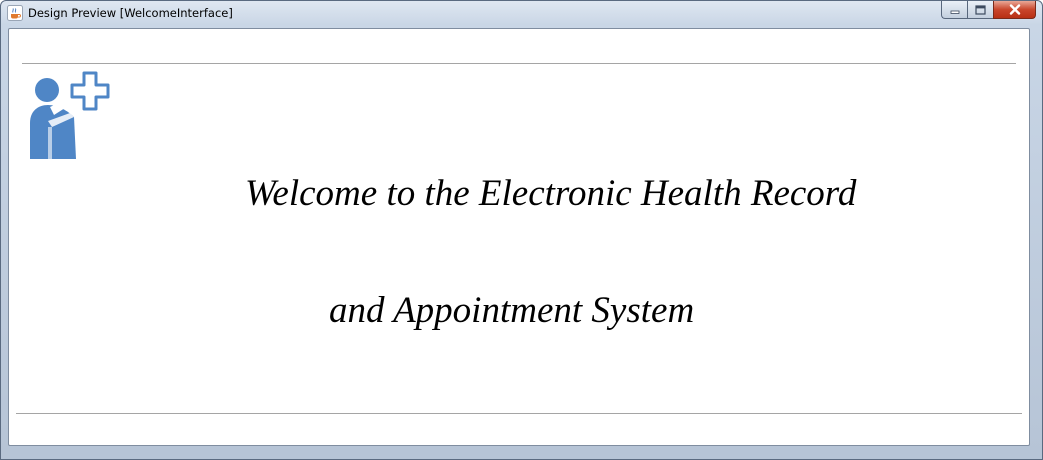 The width and height of the screenshot is (1043, 460). What do you see at coordinates (519, 413) in the screenshot?
I see `bottom-separator` at bounding box center [519, 413].